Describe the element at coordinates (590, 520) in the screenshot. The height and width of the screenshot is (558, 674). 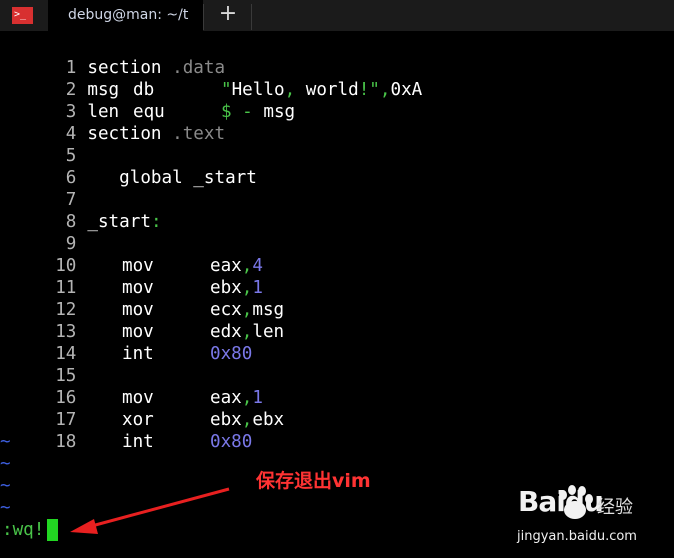
I see `watermark: Baidu 经验 jingyan.baidu.com` at that location.